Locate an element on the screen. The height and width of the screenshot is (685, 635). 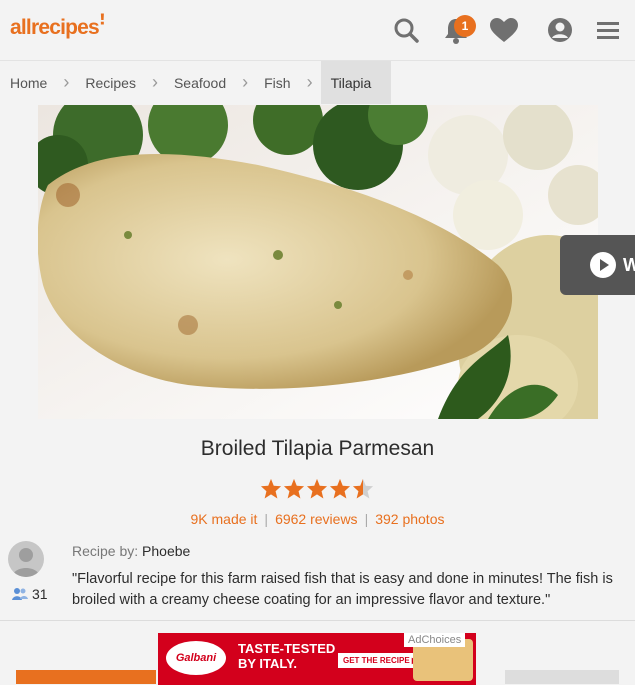
grey-tab-bar is located at coordinates (562, 677).